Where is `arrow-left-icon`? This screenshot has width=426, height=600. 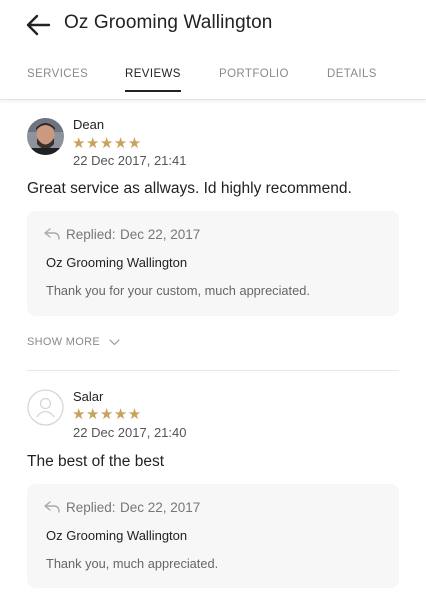
arrow-left-icon is located at coordinates (38, 25).